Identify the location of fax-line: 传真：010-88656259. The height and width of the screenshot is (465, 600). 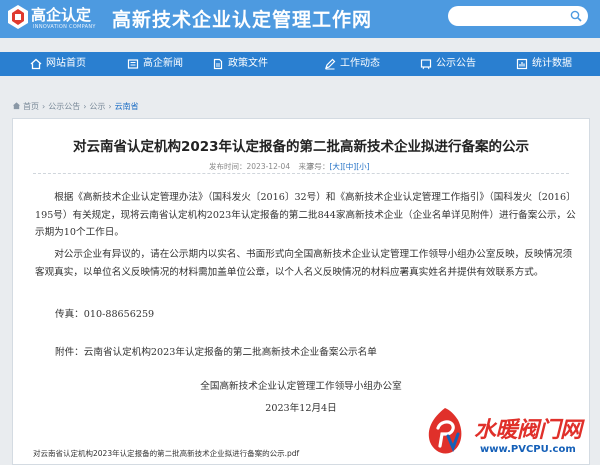
(105, 314).